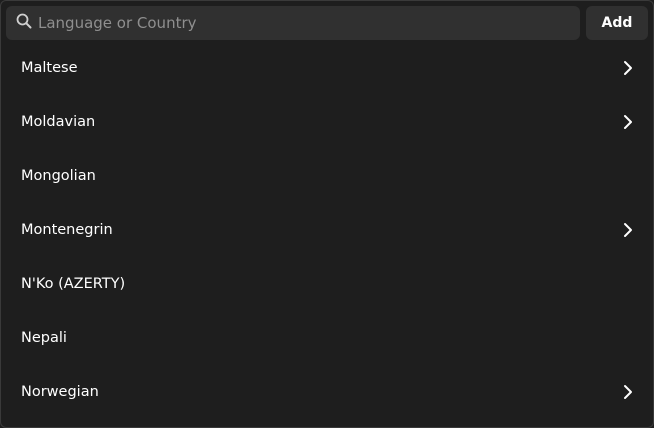  I want to click on list-item-nepali: Nepali, so click(327, 338).